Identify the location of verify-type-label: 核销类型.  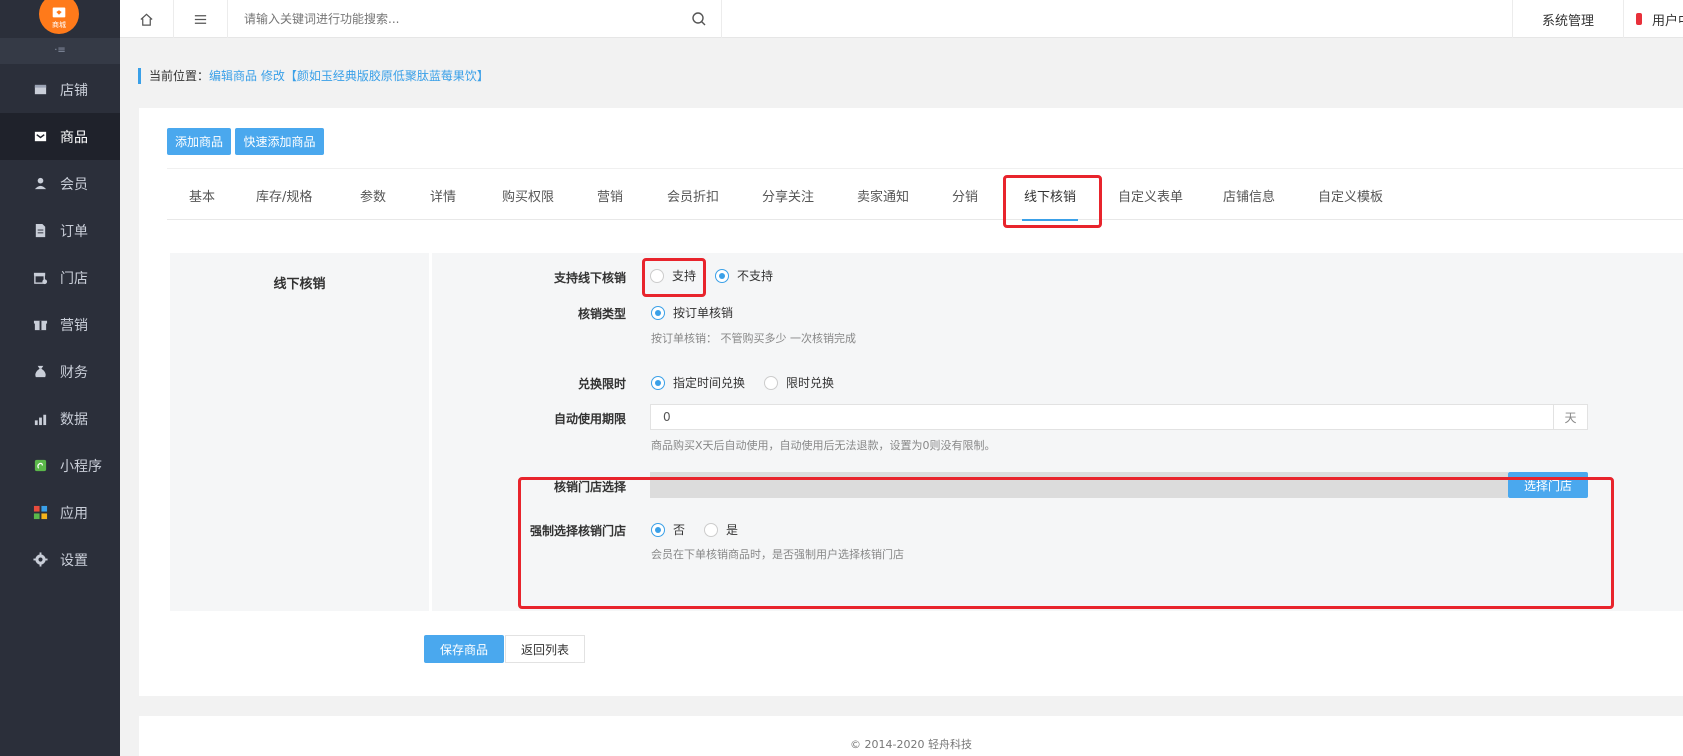
(601, 314).